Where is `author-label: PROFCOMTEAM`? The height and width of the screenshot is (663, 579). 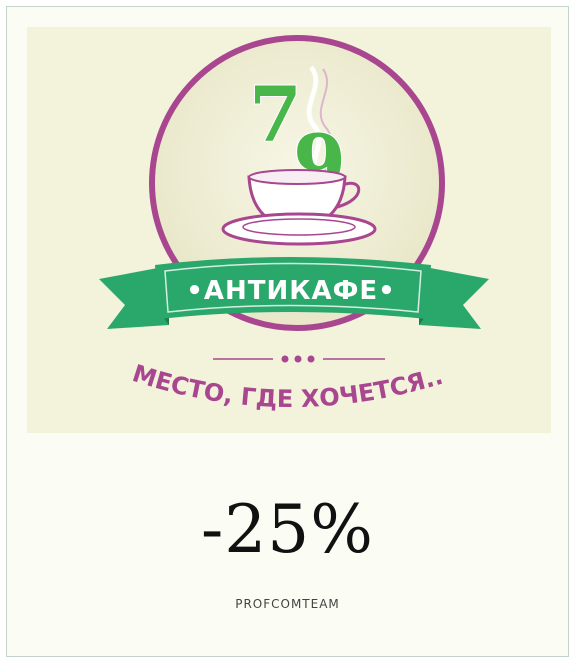
author-label: PROFCOMTEAM is located at coordinates (287, 604).